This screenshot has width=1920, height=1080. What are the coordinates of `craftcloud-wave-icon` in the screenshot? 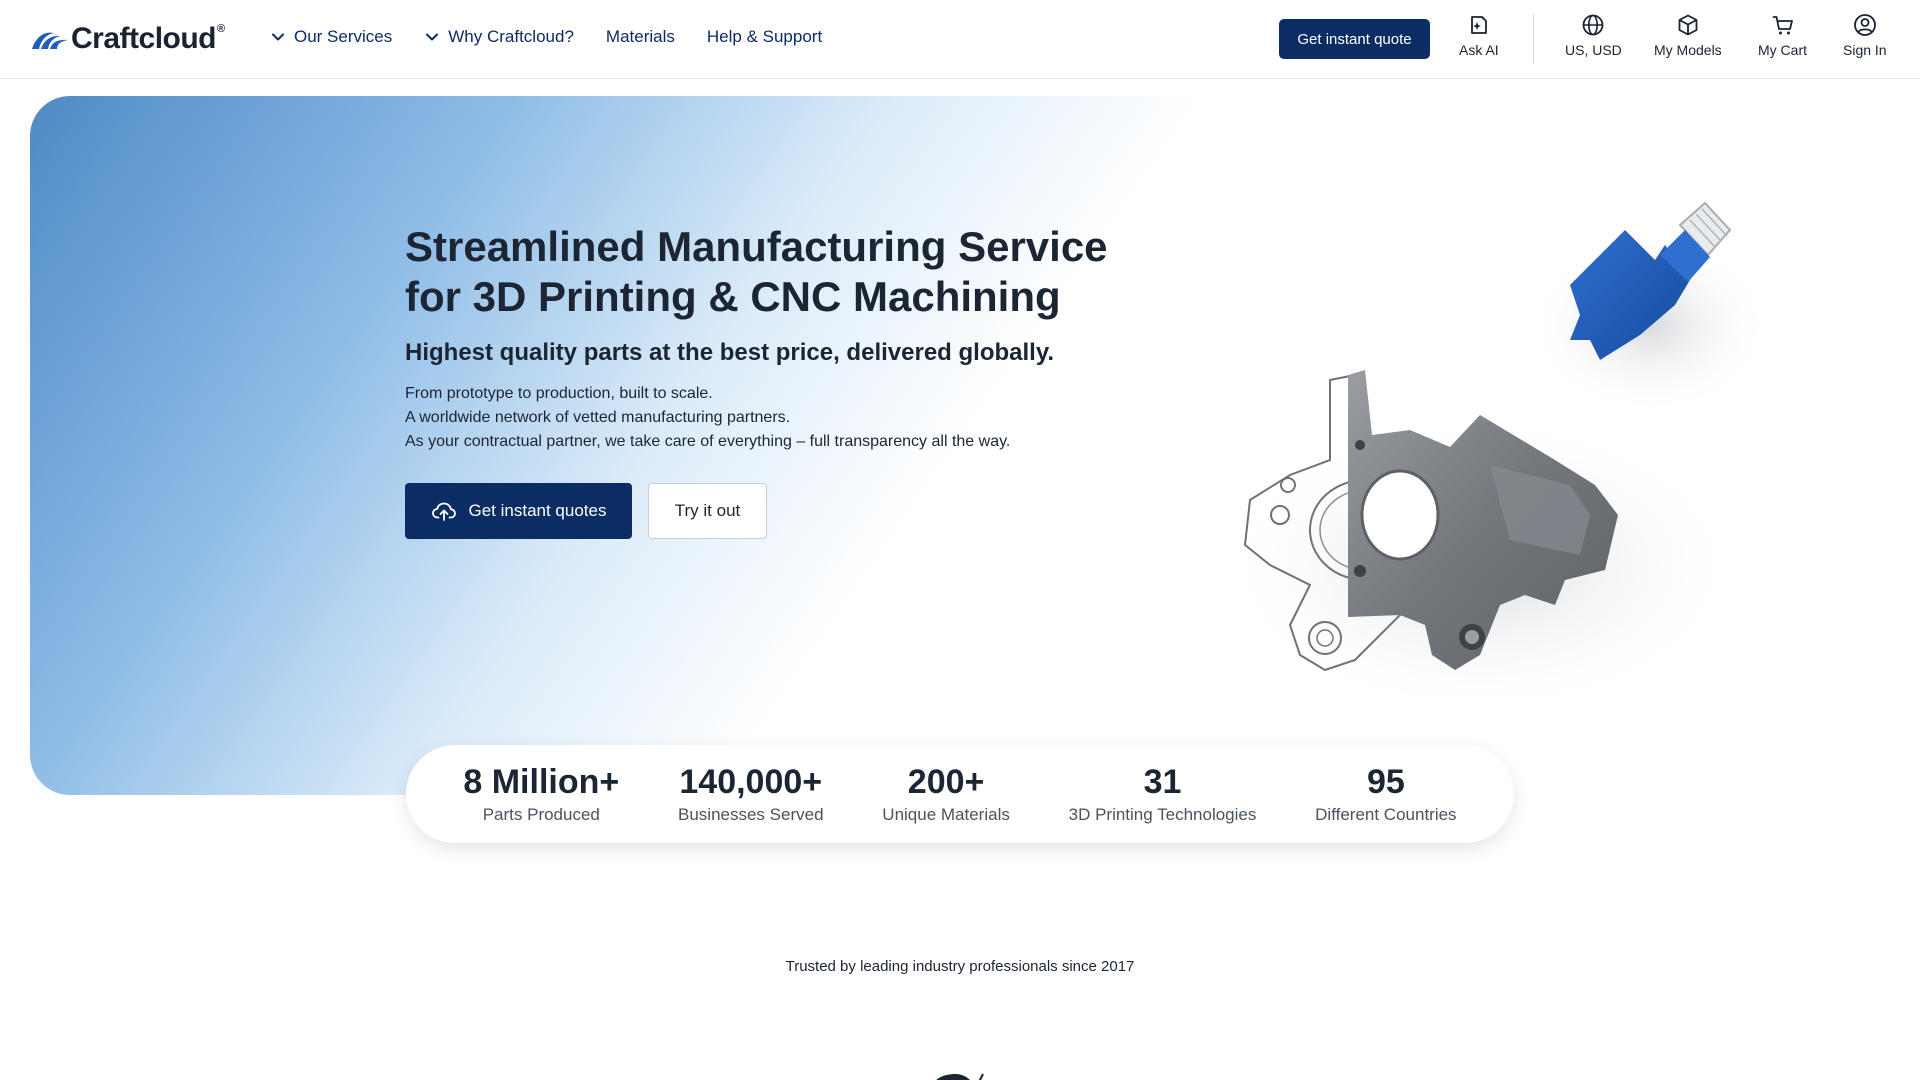 It's located at (50, 40).